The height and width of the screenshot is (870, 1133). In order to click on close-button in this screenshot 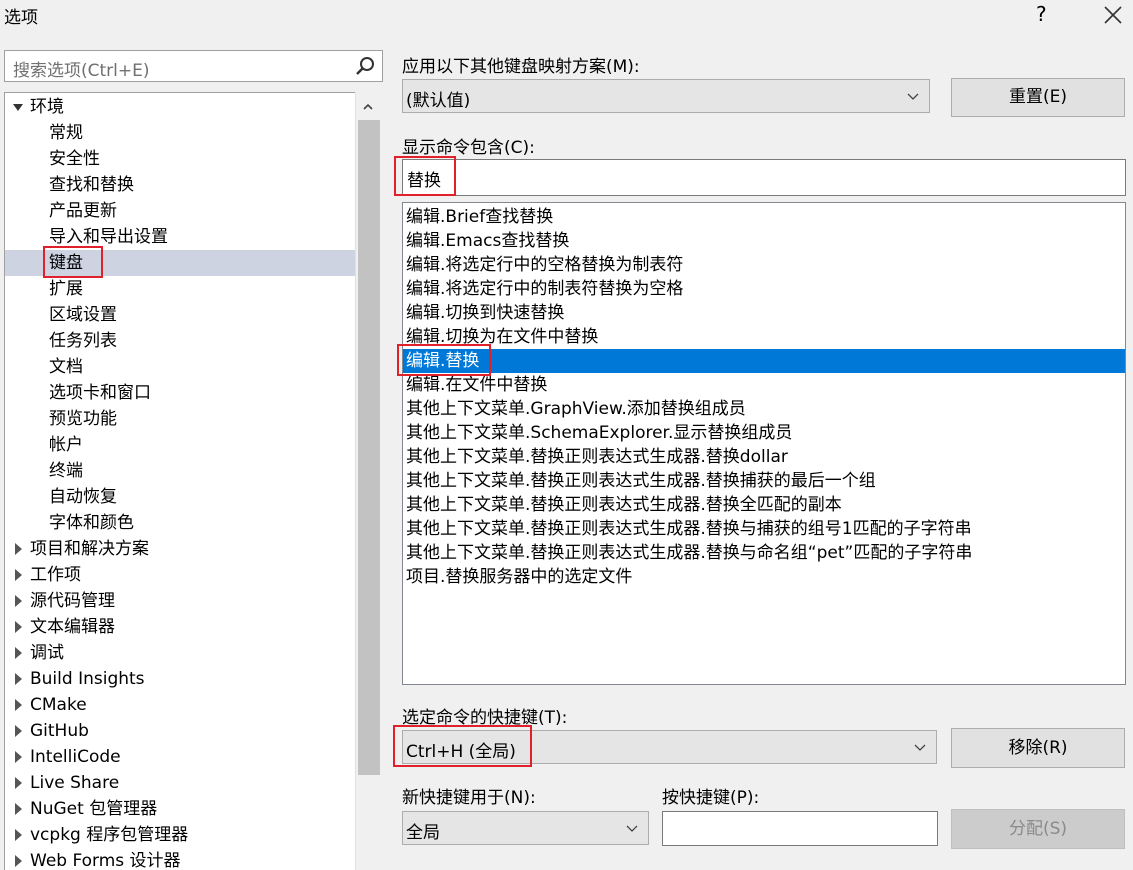, I will do `click(1113, 15)`.